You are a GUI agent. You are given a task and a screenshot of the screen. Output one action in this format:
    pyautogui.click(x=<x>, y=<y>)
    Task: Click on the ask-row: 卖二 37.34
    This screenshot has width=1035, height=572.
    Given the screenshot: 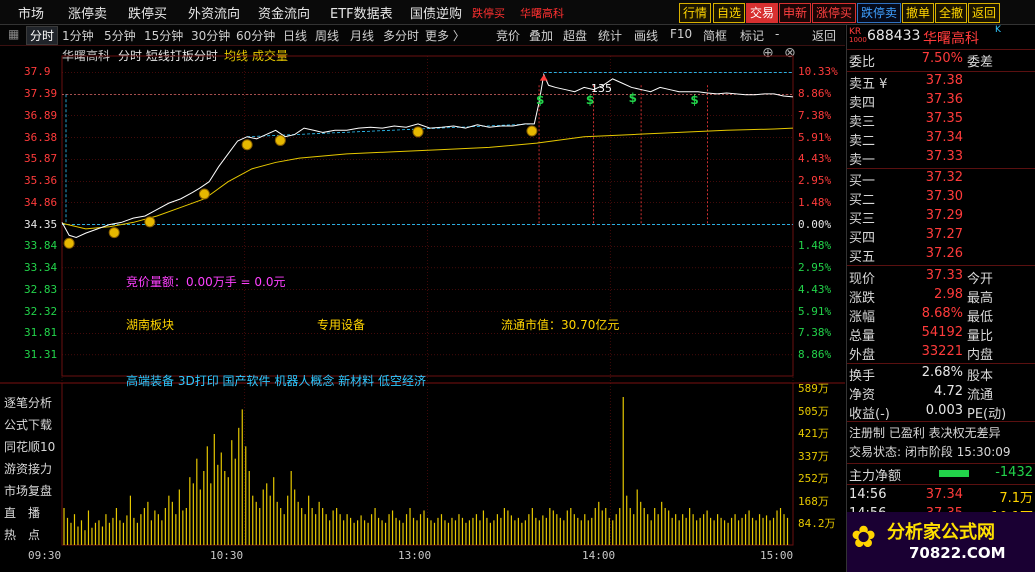 What is the action you would take?
    pyautogui.click(x=941, y=139)
    